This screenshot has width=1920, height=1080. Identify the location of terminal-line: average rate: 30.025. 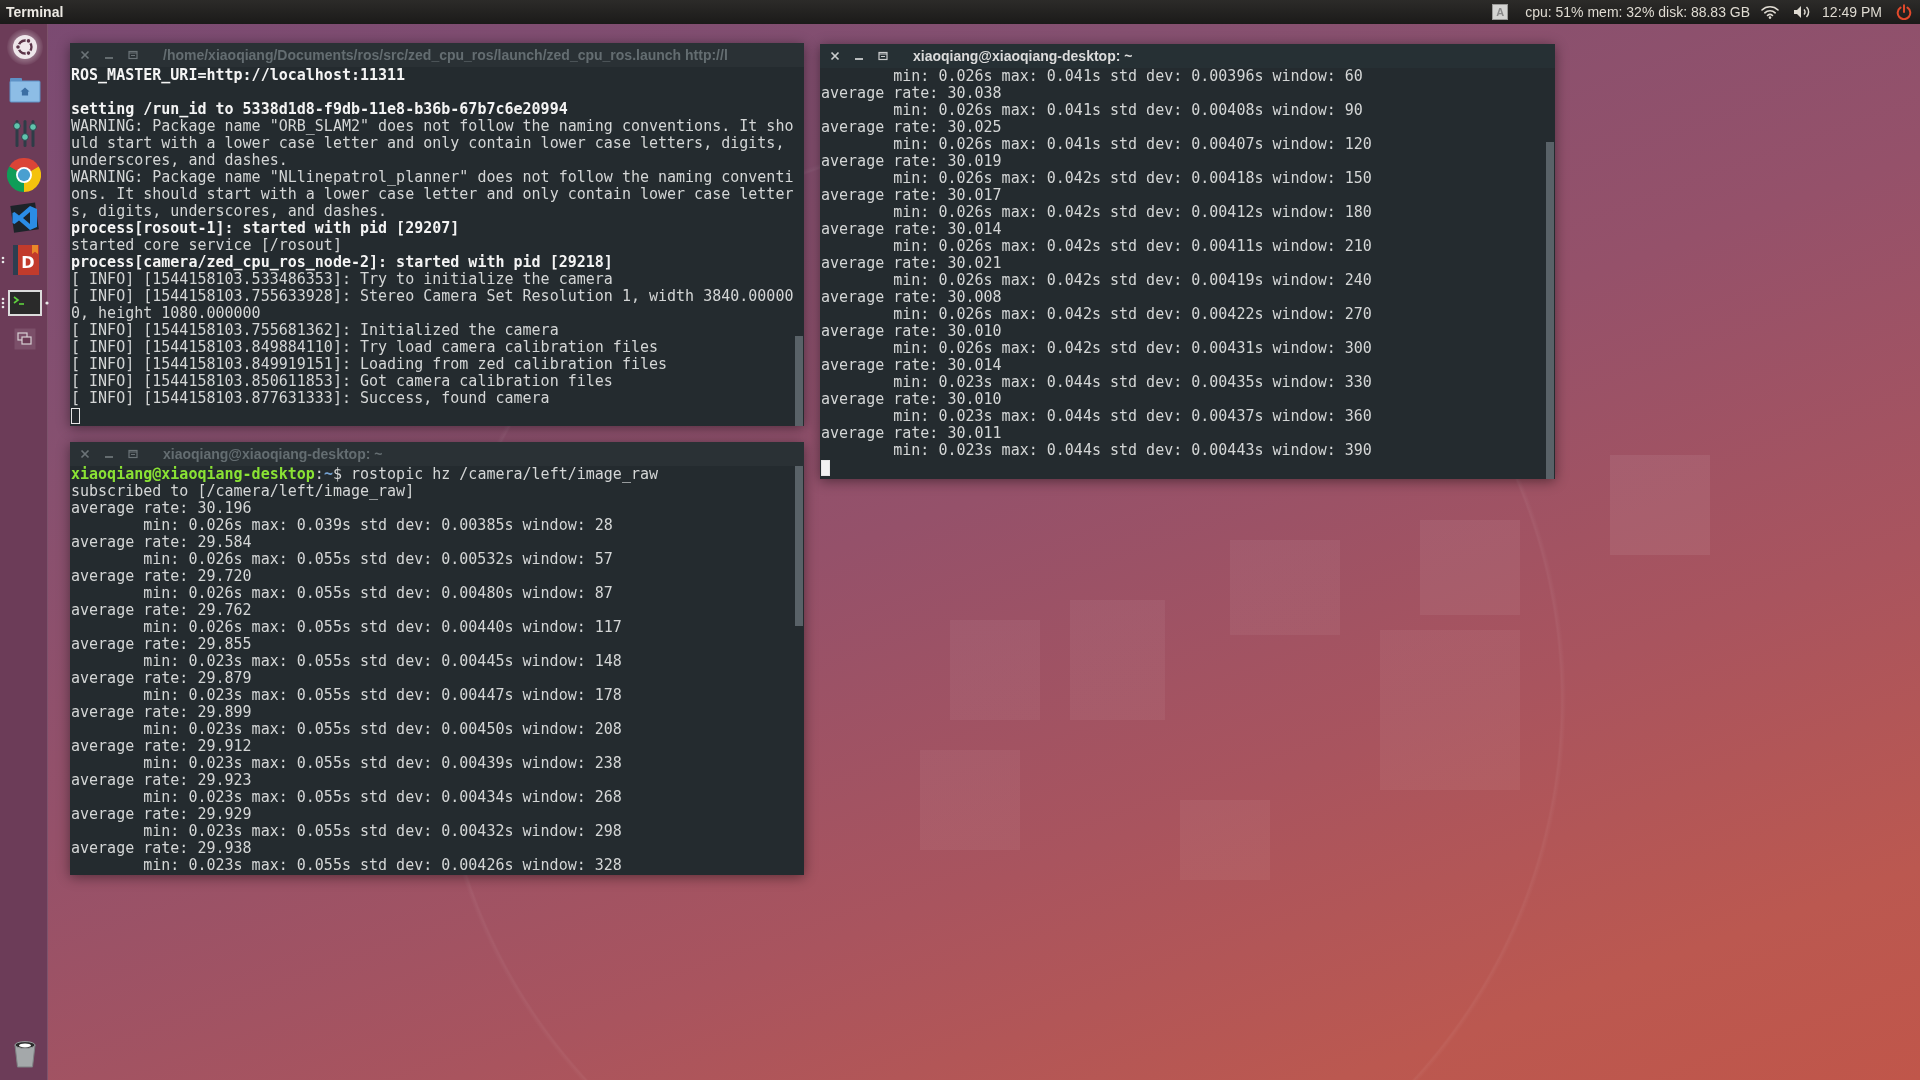
(911, 127).